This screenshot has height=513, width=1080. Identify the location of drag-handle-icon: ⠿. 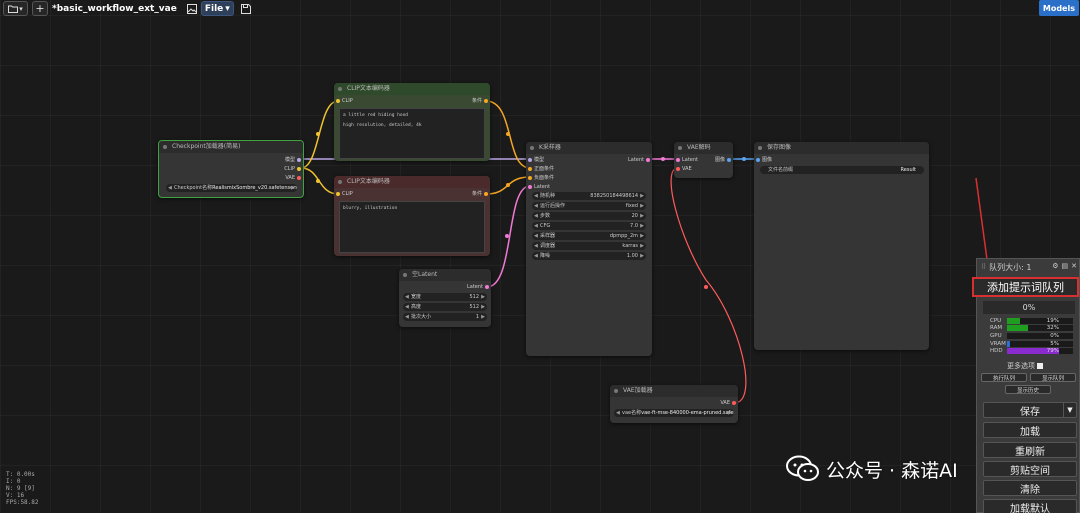
(983, 267).